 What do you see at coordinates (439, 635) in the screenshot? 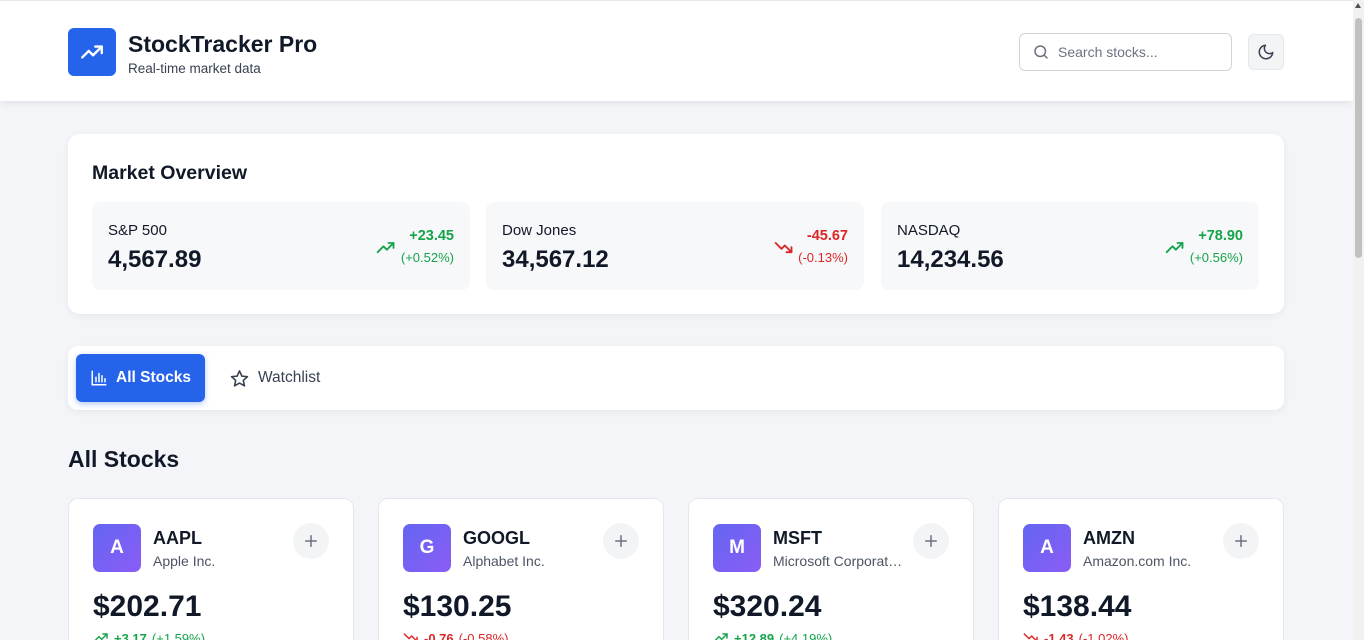
I see `stock-change-amount: -0.76` at bounding box center [439, 635].